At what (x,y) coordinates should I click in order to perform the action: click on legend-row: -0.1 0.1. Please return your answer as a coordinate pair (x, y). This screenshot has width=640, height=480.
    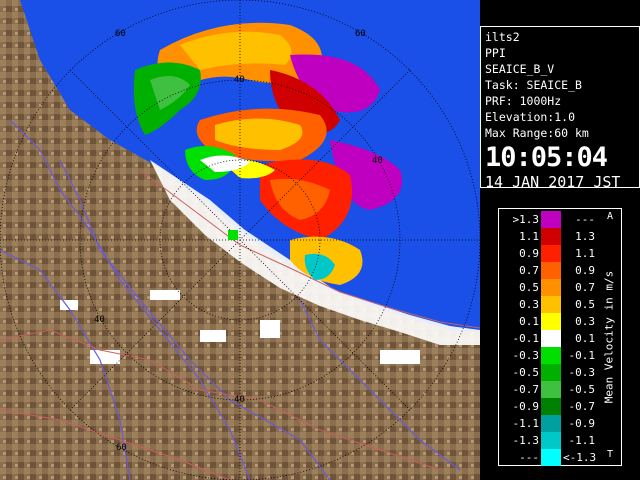
    Looking at the image, I should click on (547, 338).